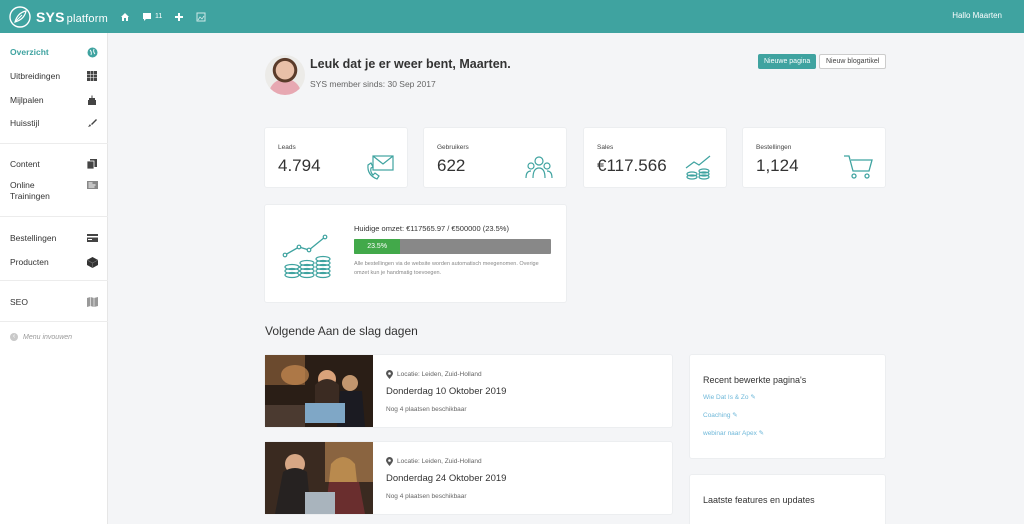 The height and width of the screenshot is (524, 1024). What do you see at coordinates (92, 76) in the screenshot?
I see `grid-icon` at bounding box center [92, 76].